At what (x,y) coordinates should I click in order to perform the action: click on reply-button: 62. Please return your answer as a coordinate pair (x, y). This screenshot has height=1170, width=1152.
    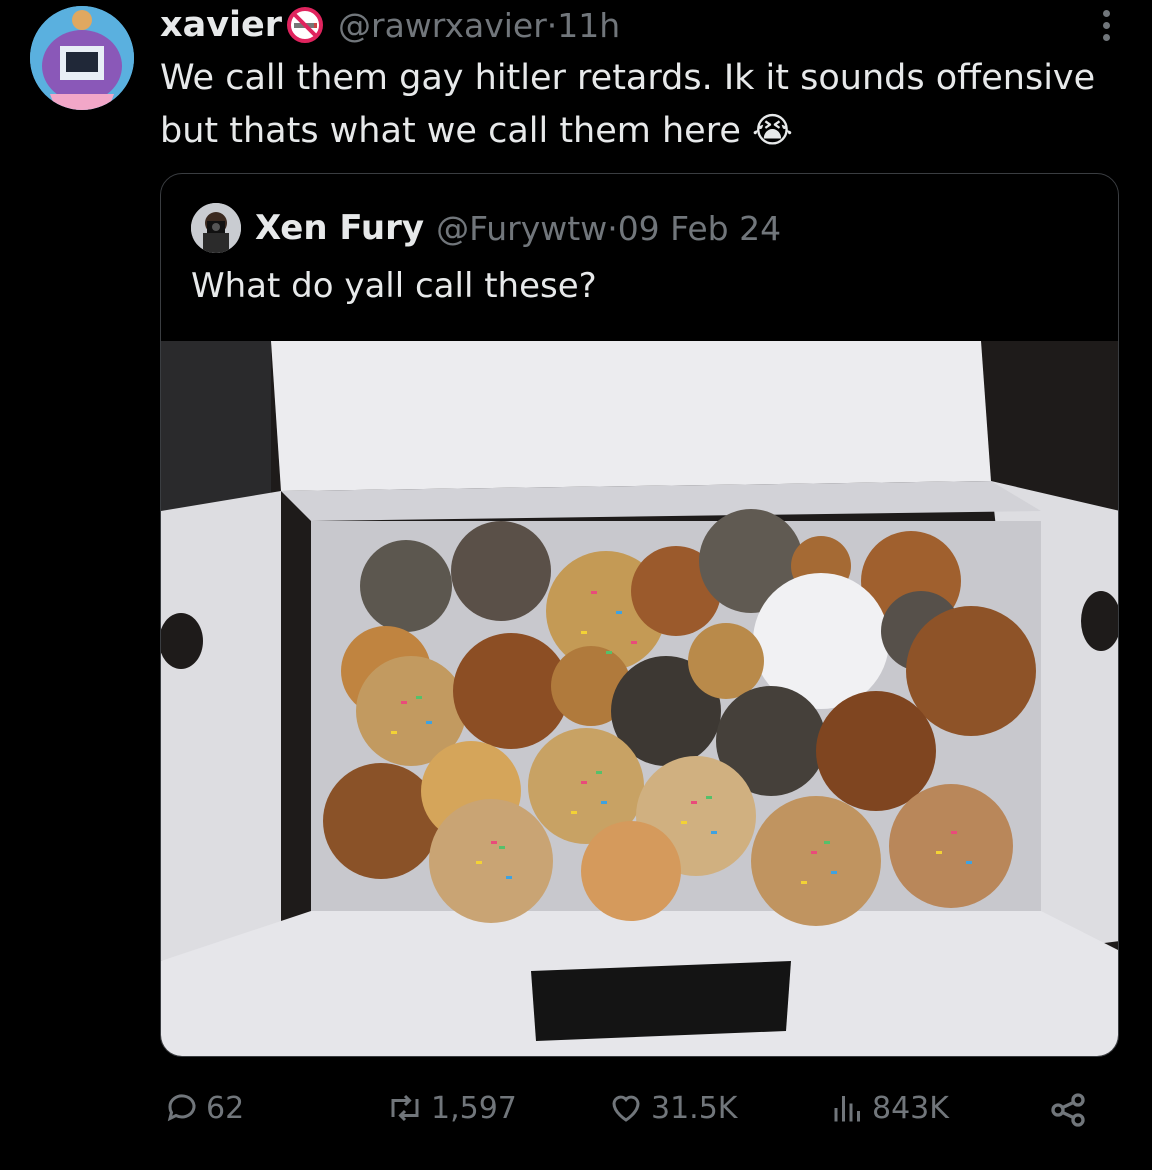
    Looking at the image, I should click on (204, 1108).